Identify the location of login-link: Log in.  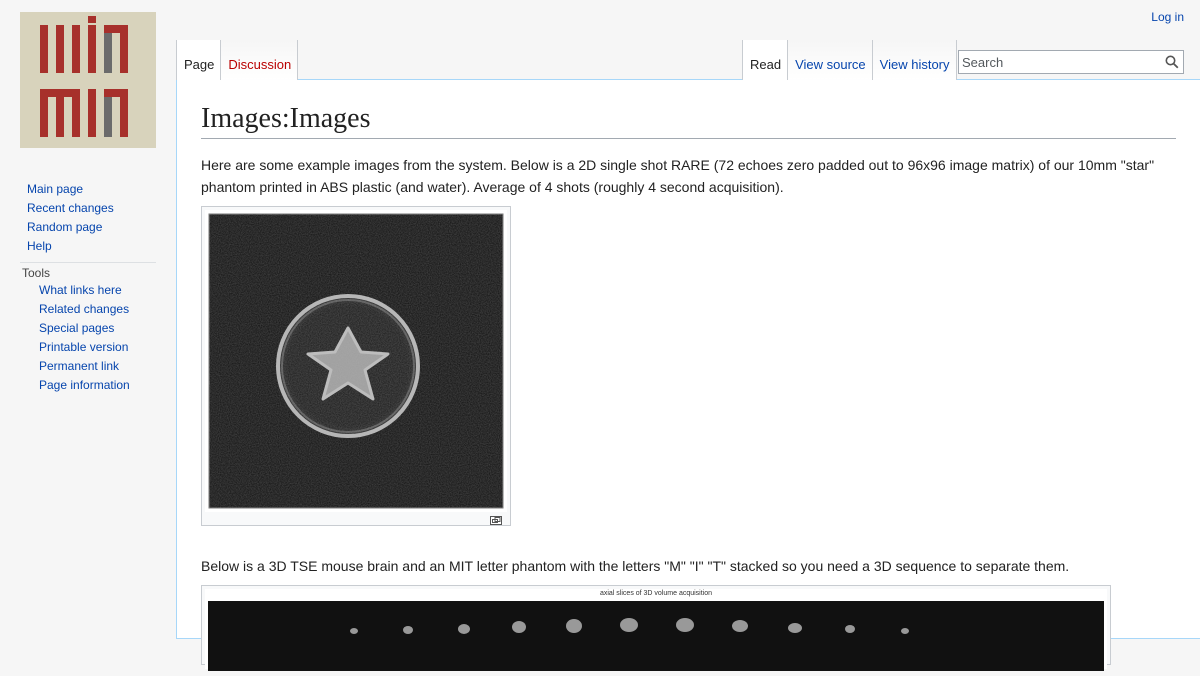
(1167, 17).